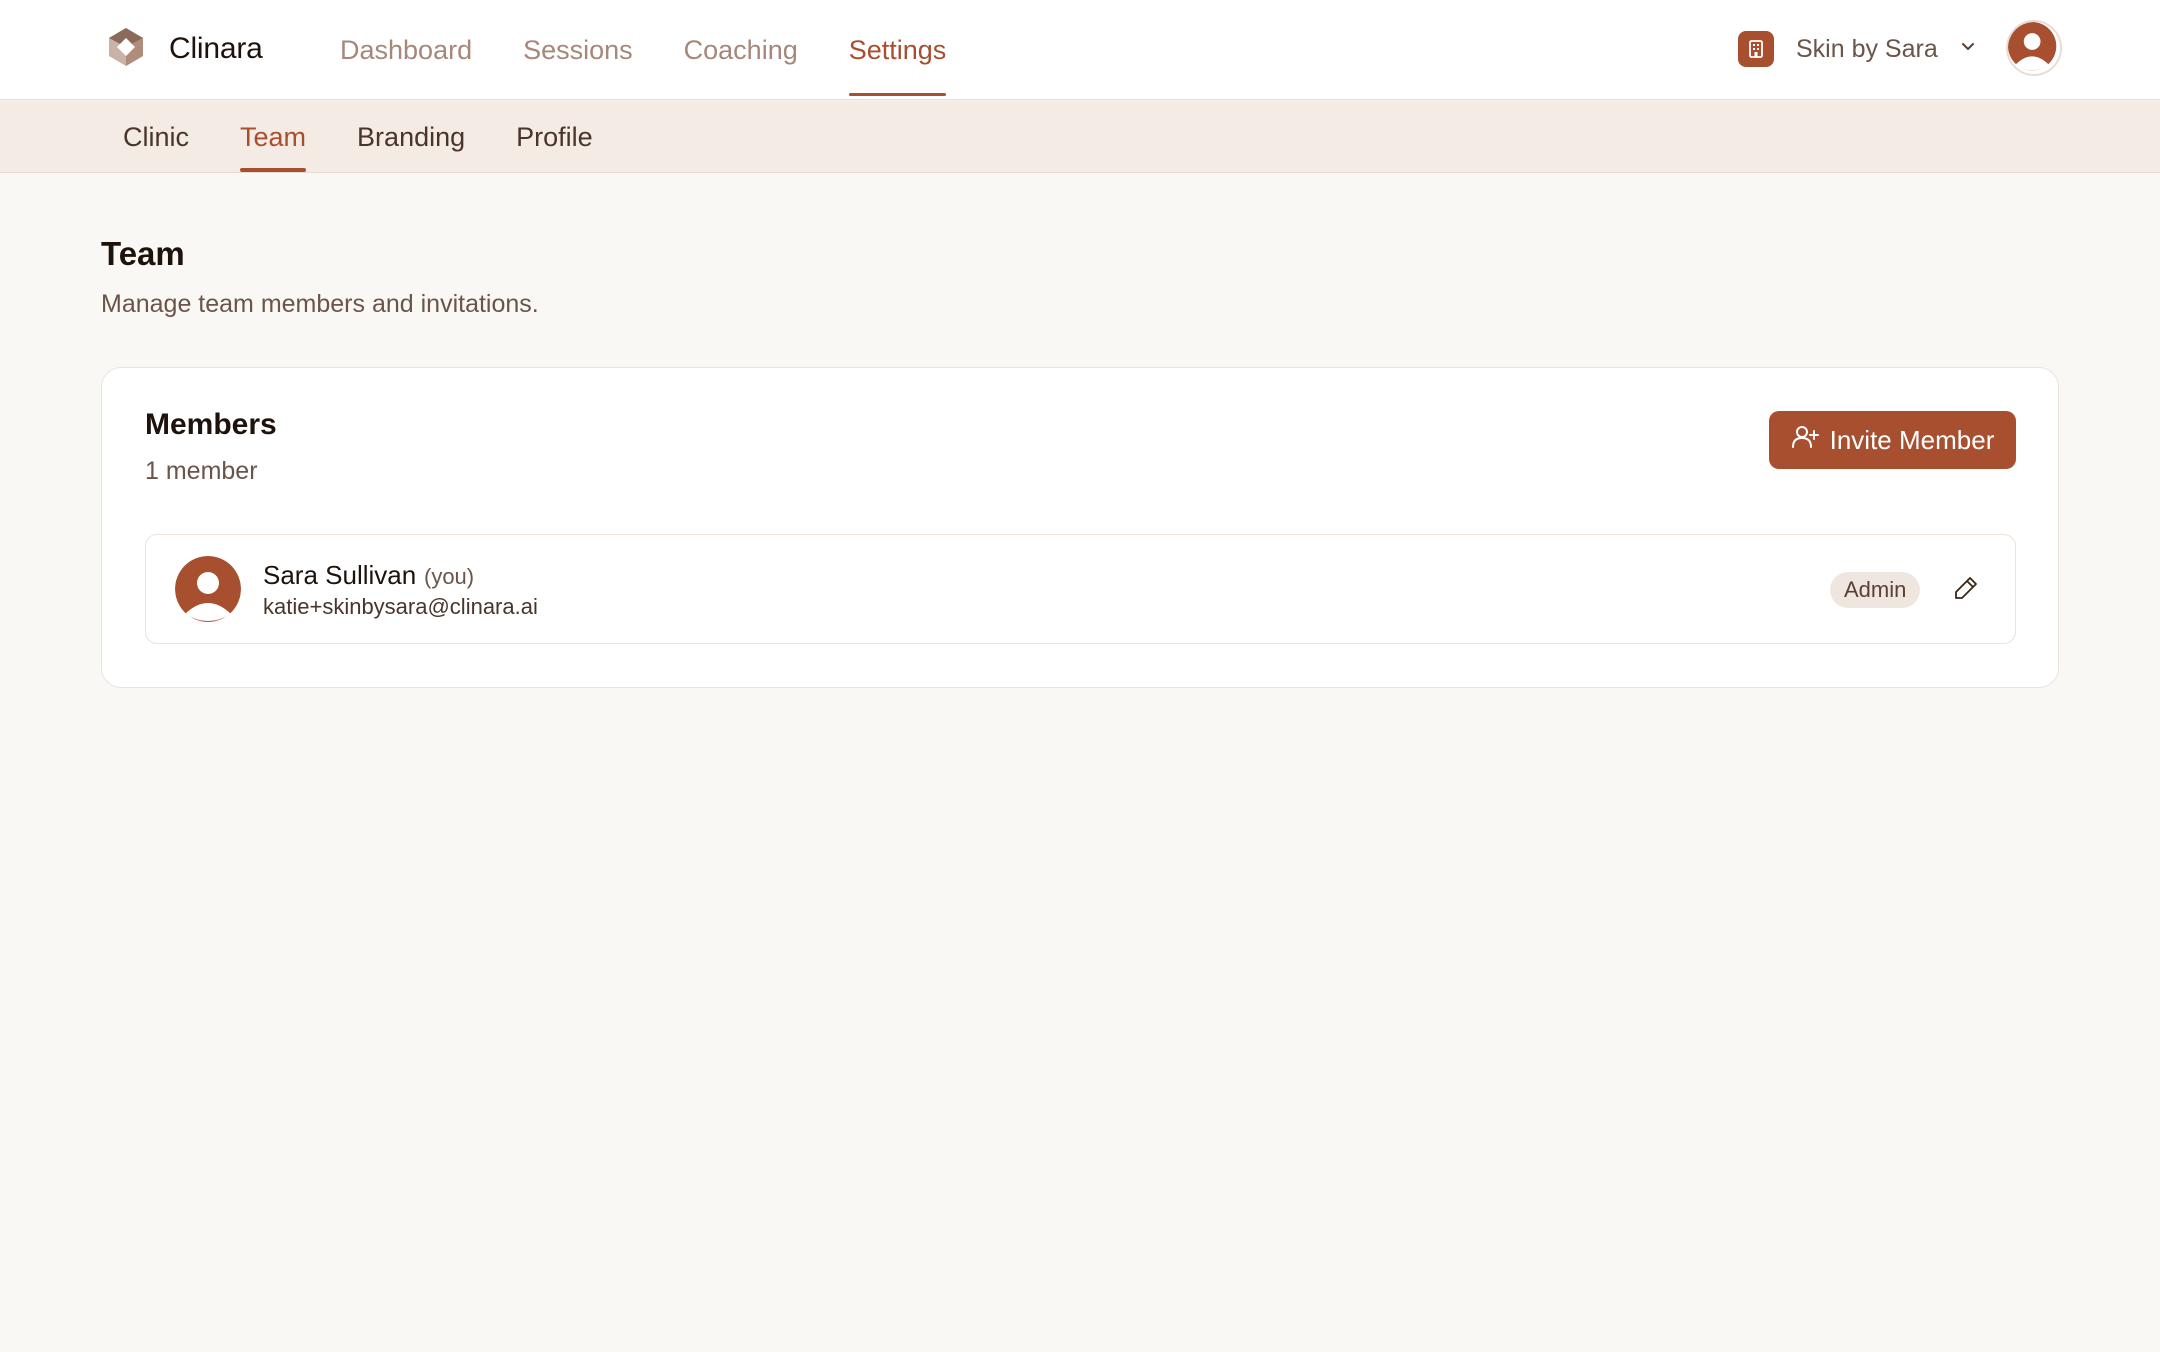 The height and width of the screenshot is (1352, 2160). Describe the element at coordinates (143, 253) in the screenshot. I see `page-title: Team` at that location.